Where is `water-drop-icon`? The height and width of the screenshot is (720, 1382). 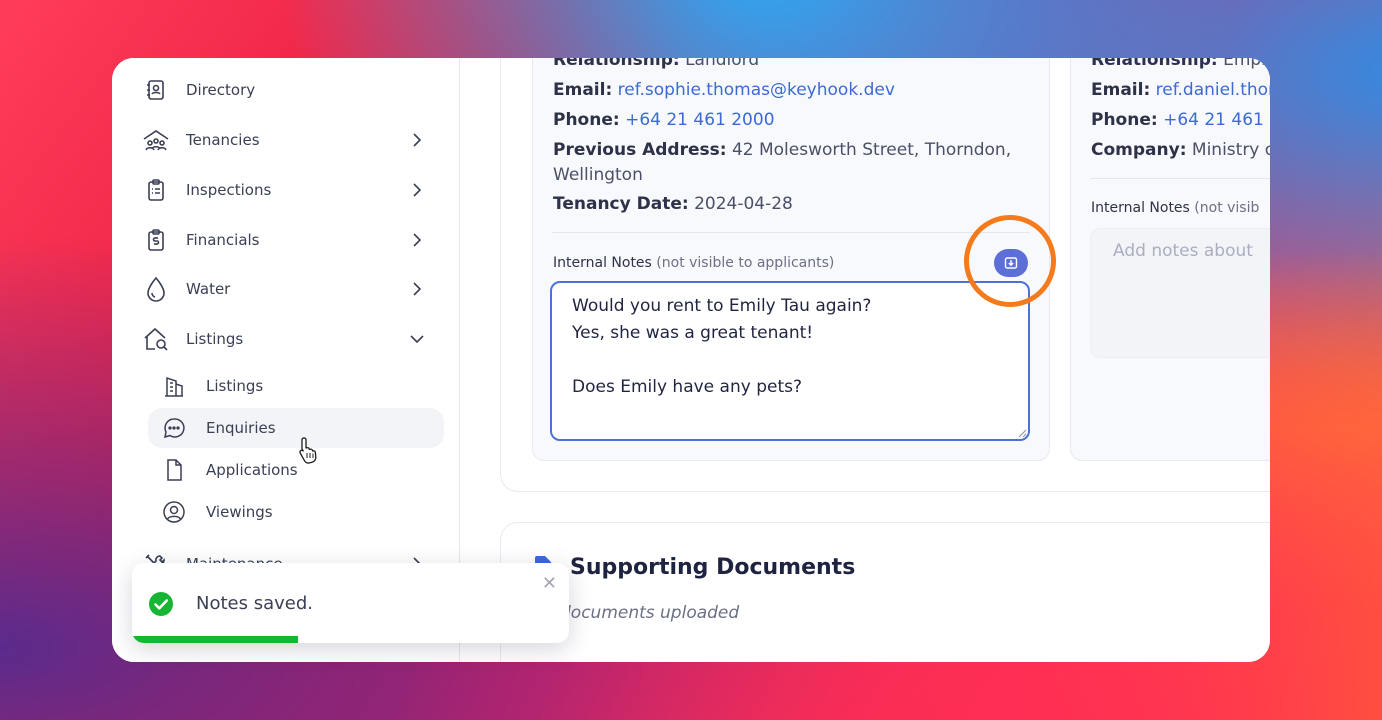 water-drop-icon is located at coordinates (156, 289).